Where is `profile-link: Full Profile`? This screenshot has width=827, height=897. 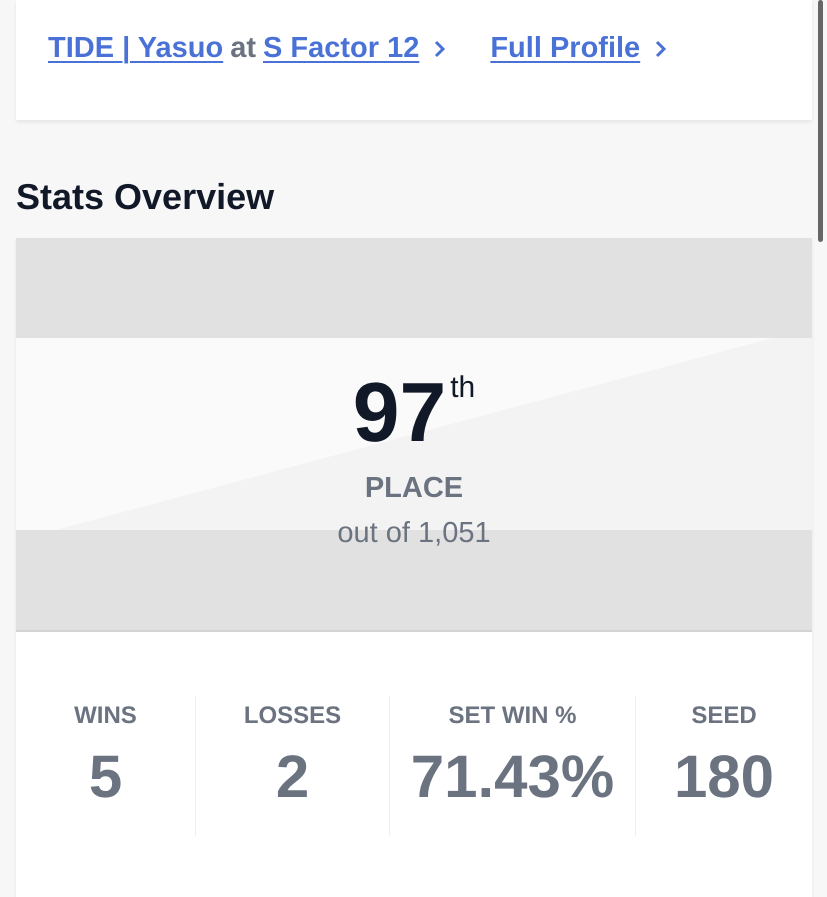
profile-link: Full Profile is located at coordinates (565, 48).